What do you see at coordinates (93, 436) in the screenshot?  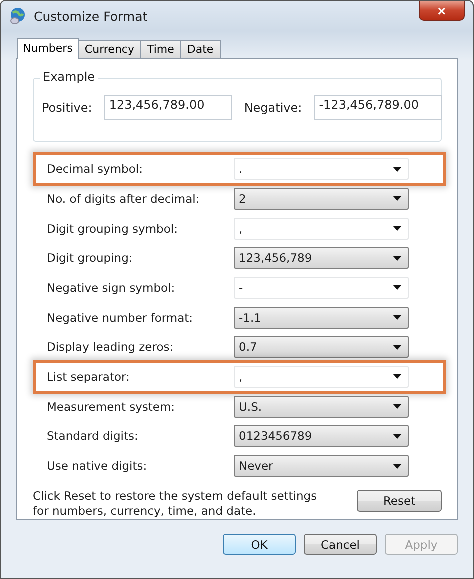 I see `setting-label: Standard digits:` at bounding box center [93, 436].